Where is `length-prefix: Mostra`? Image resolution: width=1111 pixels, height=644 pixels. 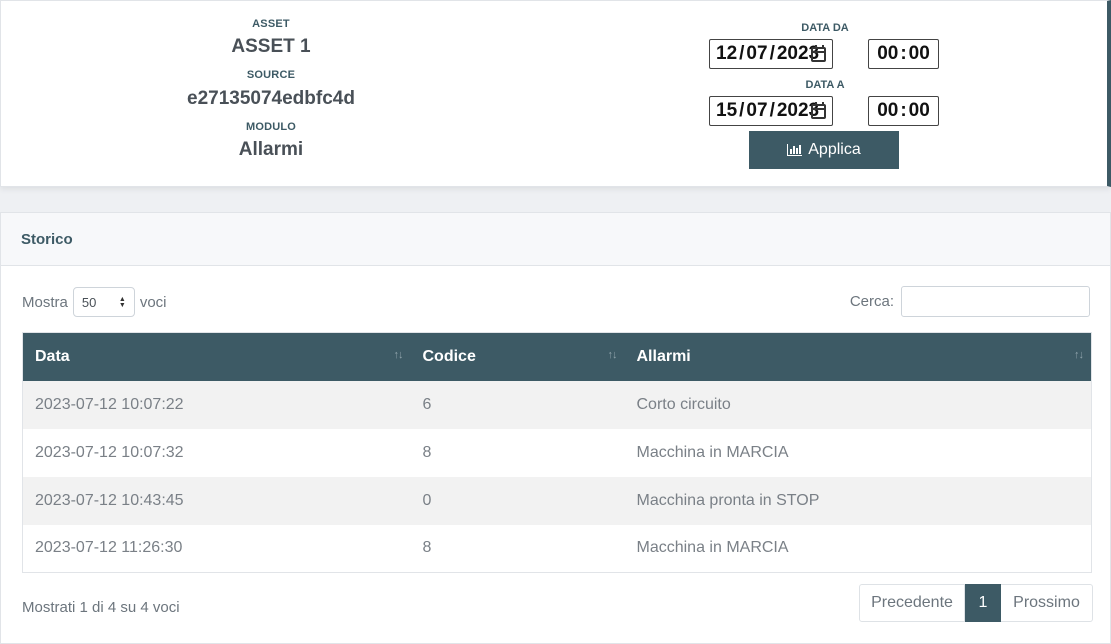
length-prefix: Mostra is located at coordinates (45, 302).